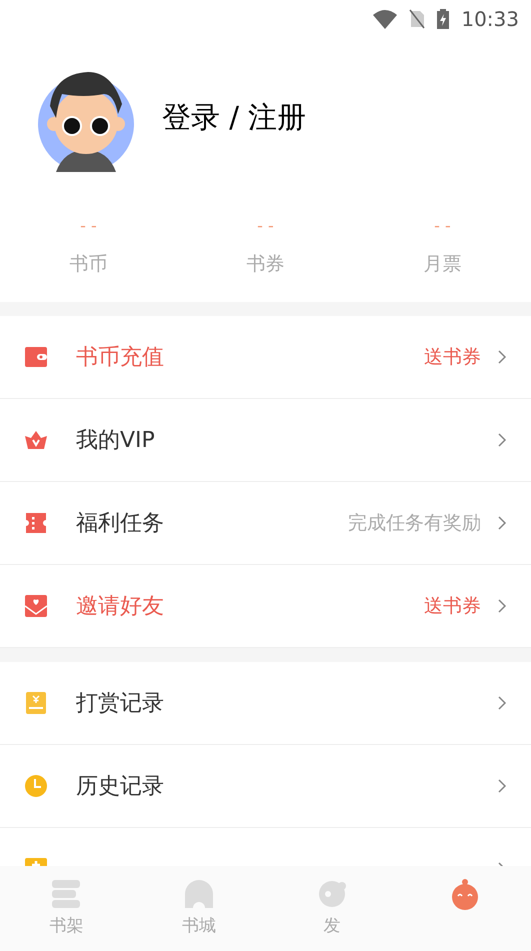 This screenshot has height=951, width=531. I want to click on ticket-icon, so click(36, 523).